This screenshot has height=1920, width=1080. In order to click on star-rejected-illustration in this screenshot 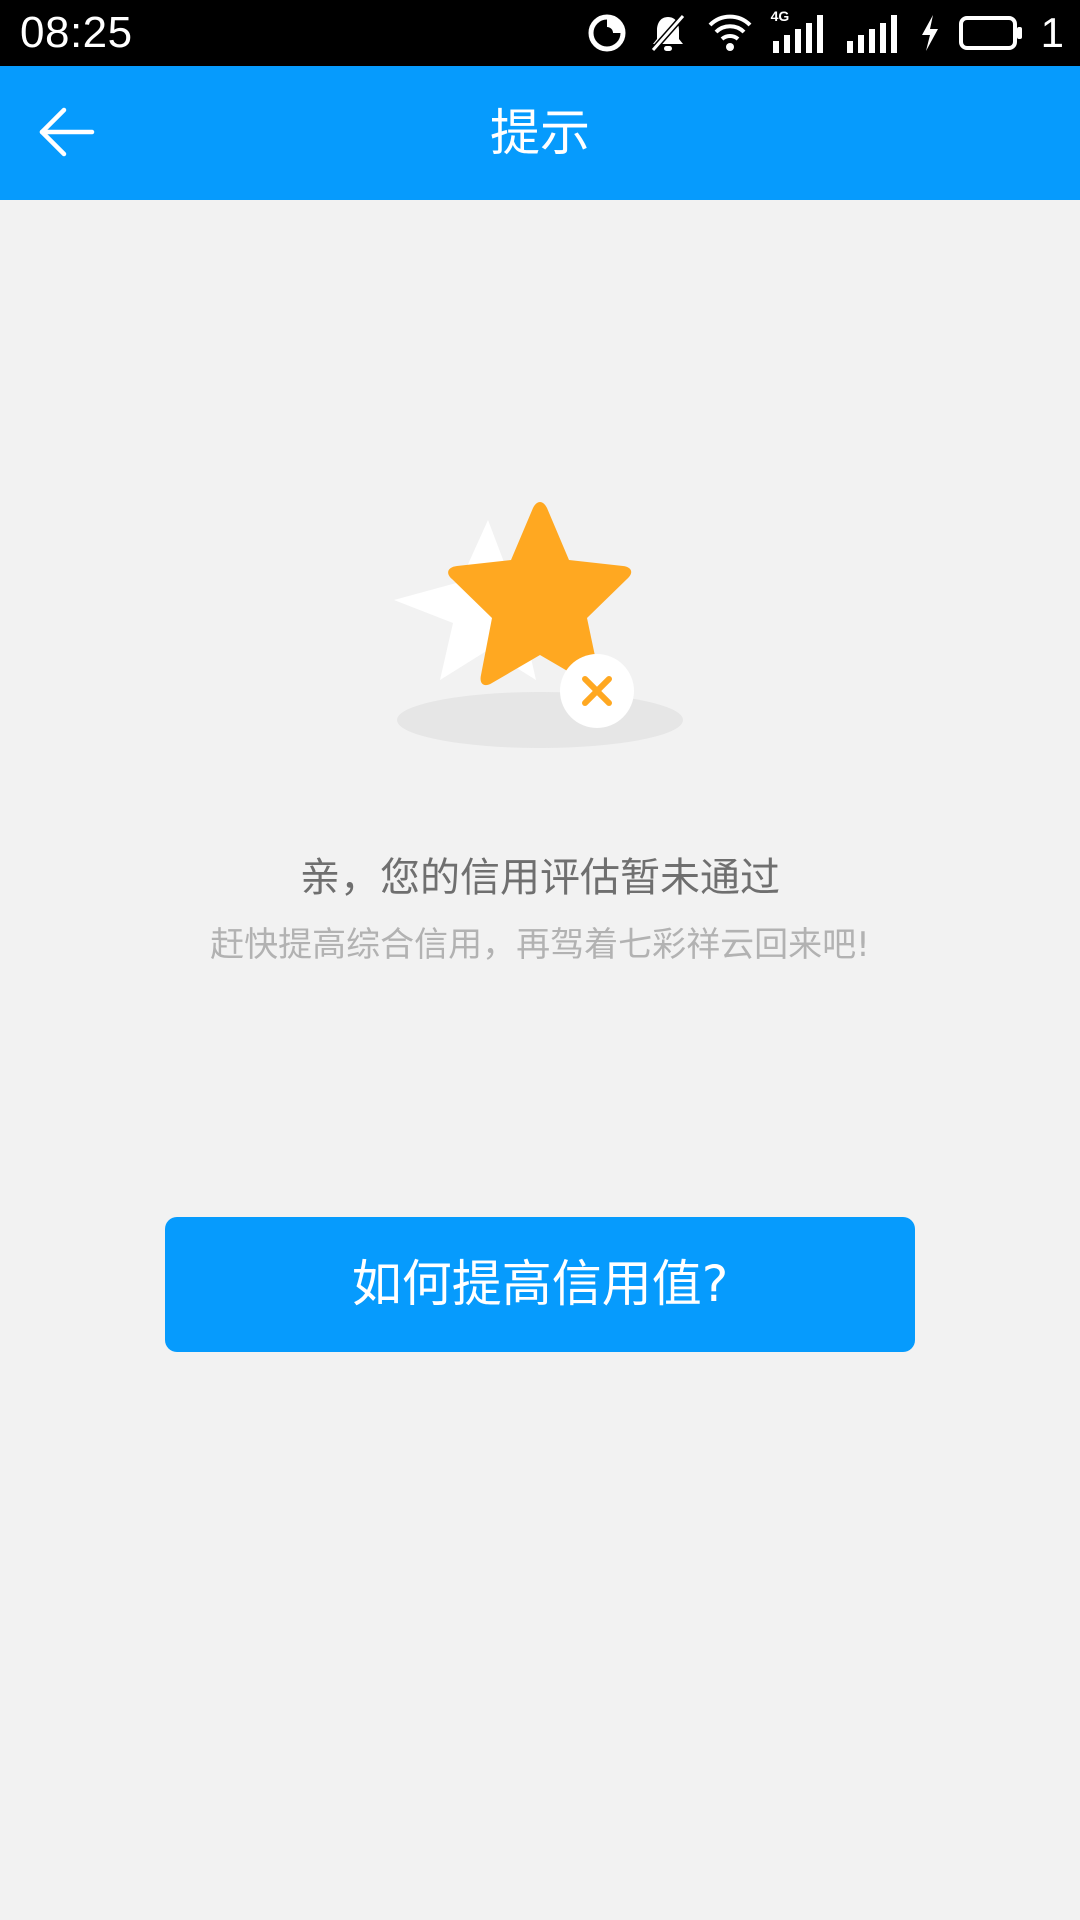, I will do `click(540, 625)`.